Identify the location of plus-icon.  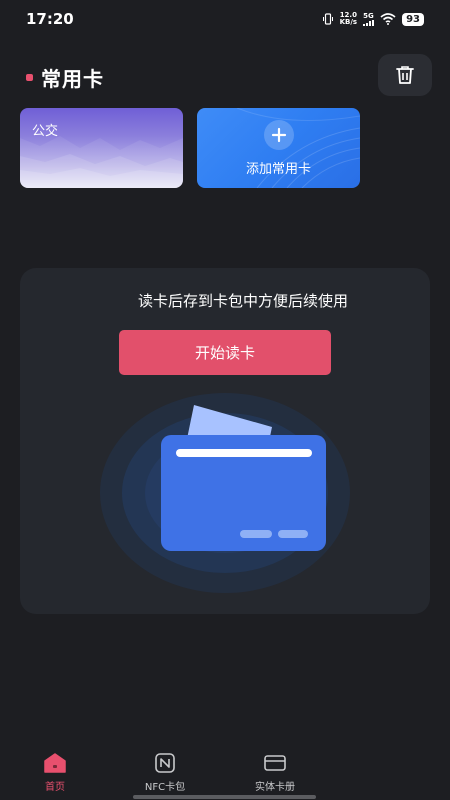
(278, 135).